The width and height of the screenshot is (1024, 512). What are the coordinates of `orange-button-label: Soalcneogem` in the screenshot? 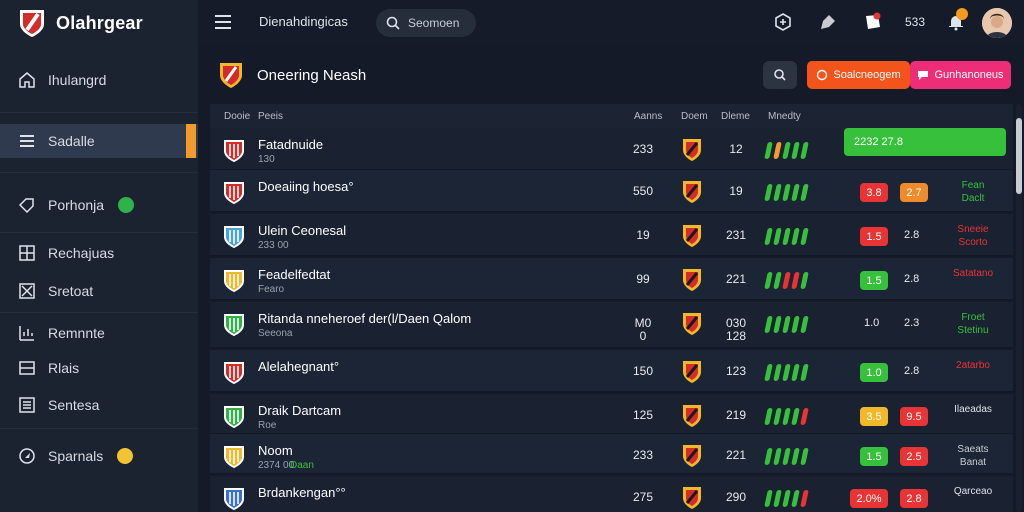 It's located at (867, 75).